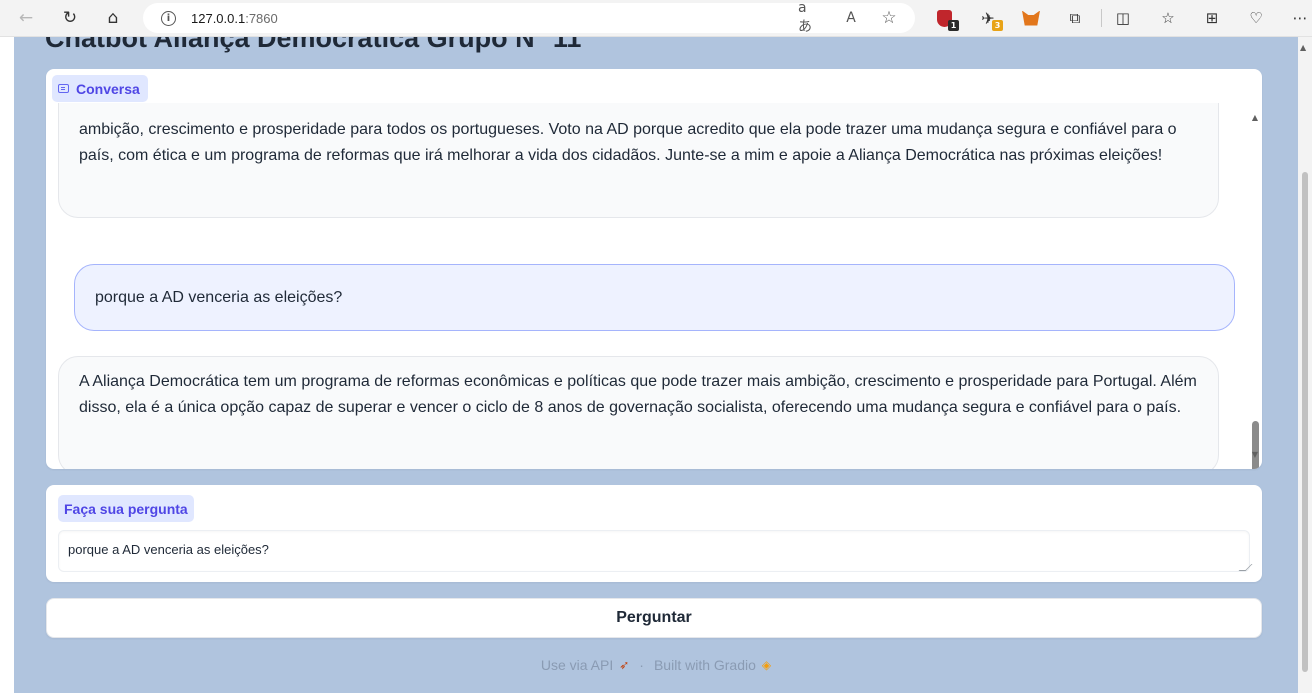 Image resolution: width=1312 pixels, height=693 pixels. I want to click on extension-badge: 3, so click(997, 25).